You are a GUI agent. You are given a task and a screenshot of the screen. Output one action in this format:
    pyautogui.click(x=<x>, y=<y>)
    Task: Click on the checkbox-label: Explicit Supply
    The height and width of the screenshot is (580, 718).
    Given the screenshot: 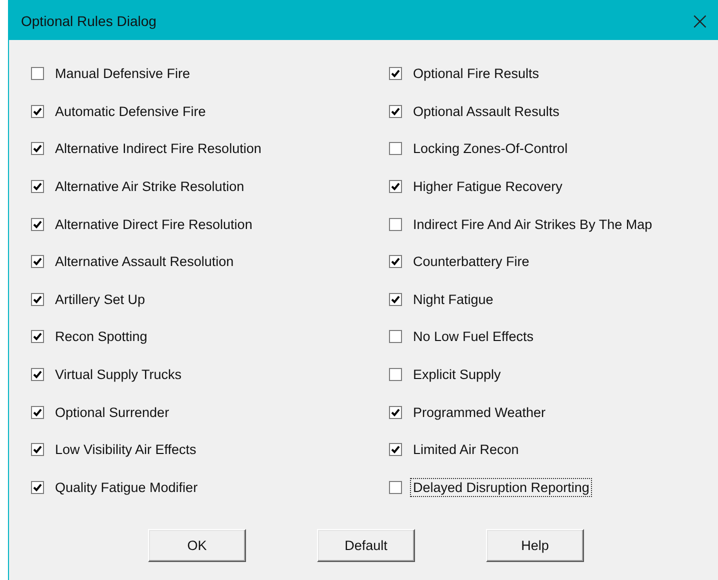 What is the action you would take?
    pyautogui.click(x=457, y=374)
    